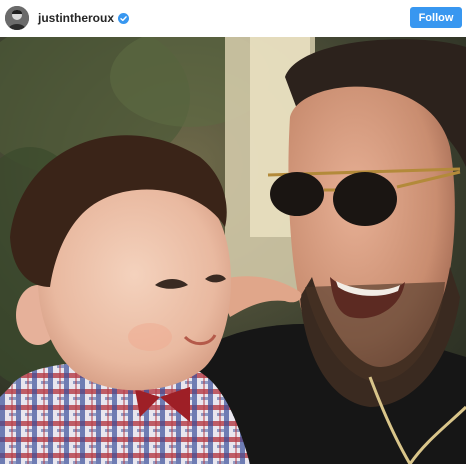  I want to click on follow-button: Follow, so click(436, 17).